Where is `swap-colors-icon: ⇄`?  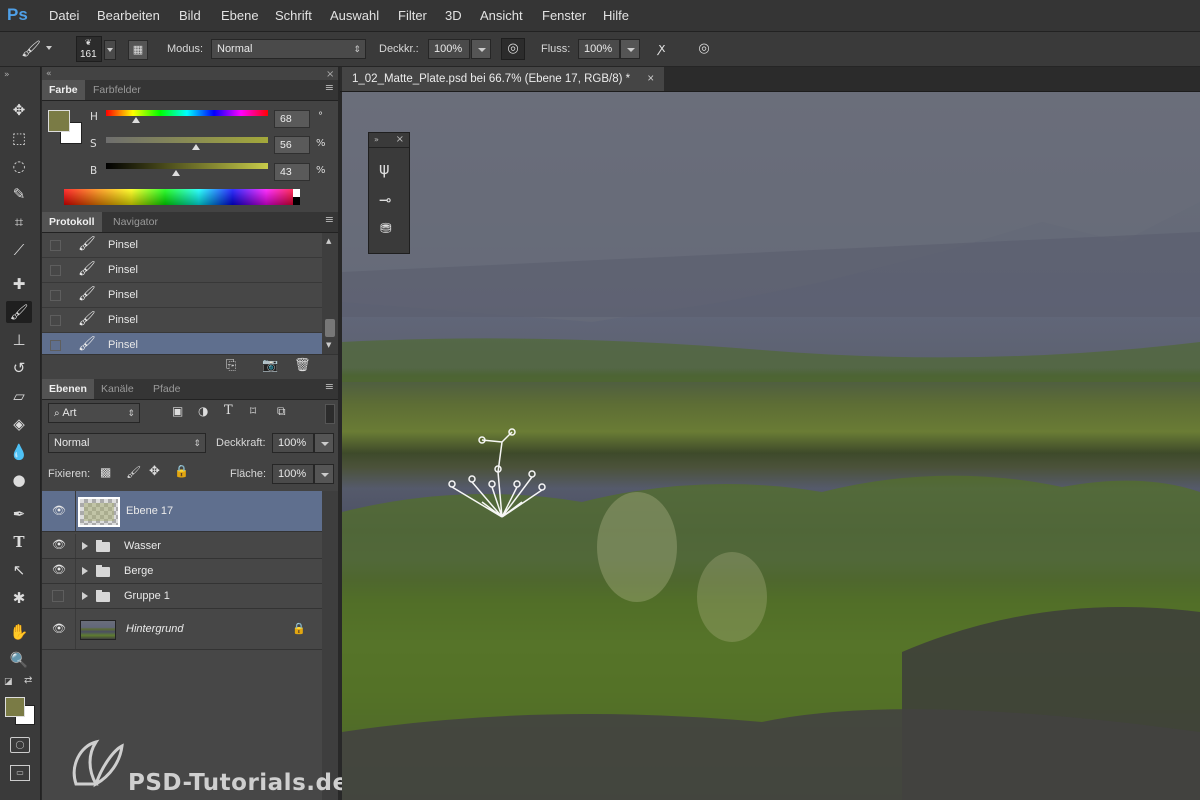
swap-colors-icon: ⇄ is located at coordinates (28, 680).